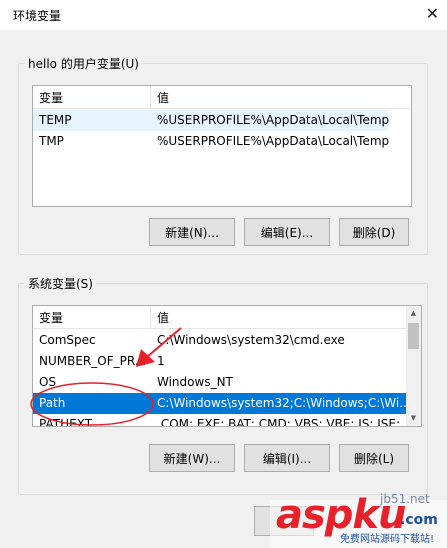 The height and width of the screenshot is (548, 447). I want to click on table-row: TEMP %USERPROFILE%\AppData\Local\Temp, so click(211, 120).